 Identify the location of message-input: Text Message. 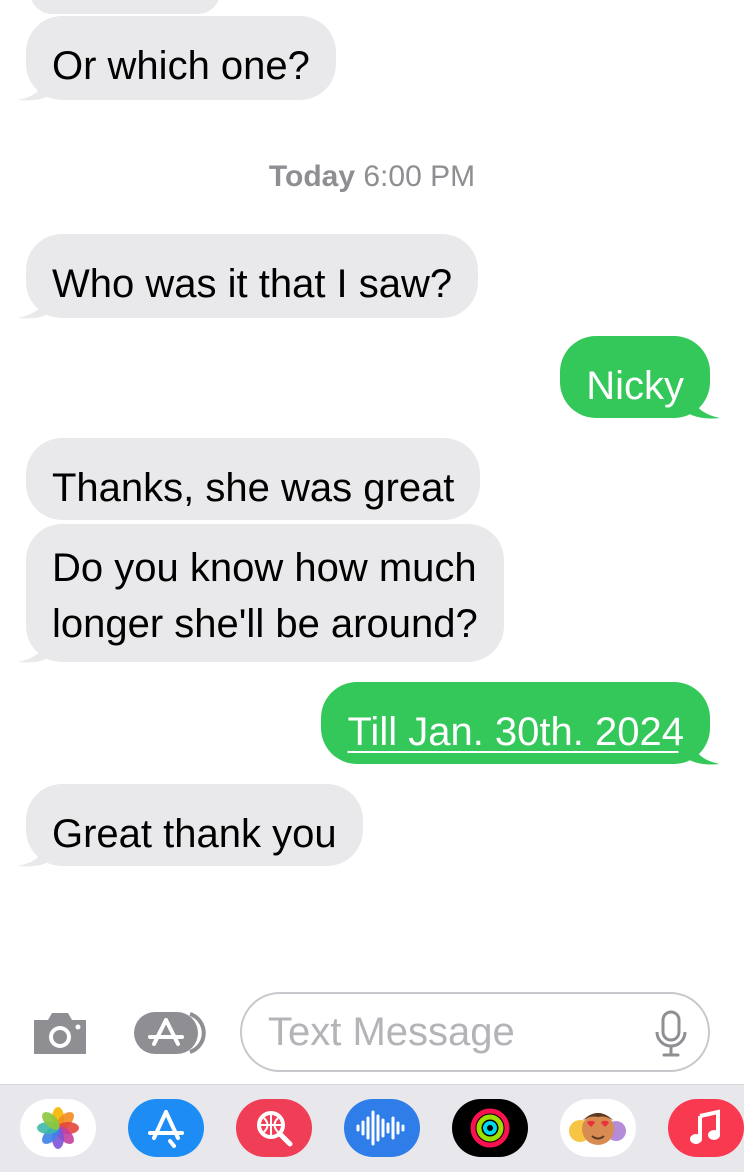
(475, 1032).